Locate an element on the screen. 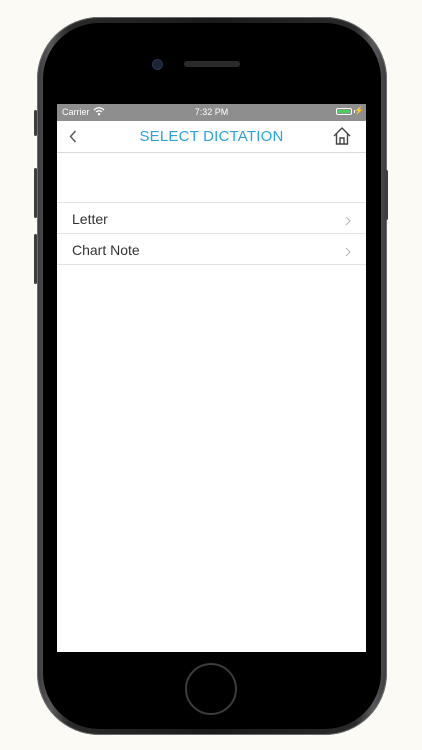 The image size is (422, 750). list-item-label: Chart Note is located at coordinates (106, 250).